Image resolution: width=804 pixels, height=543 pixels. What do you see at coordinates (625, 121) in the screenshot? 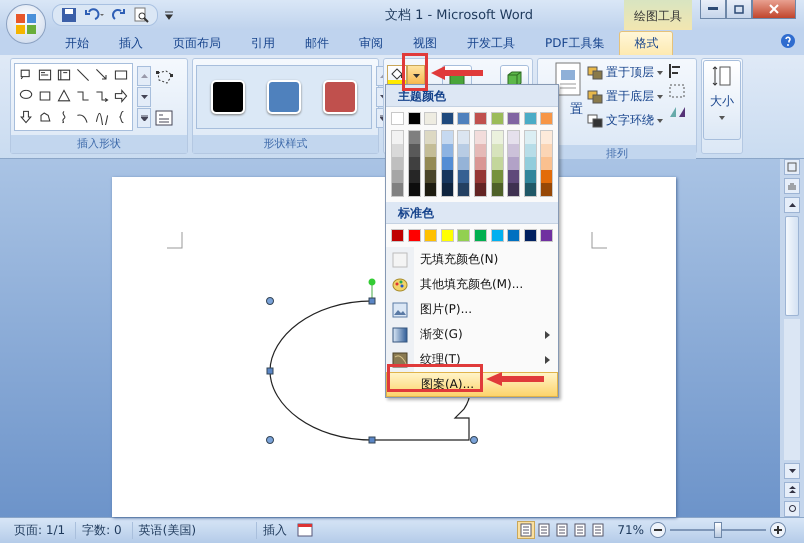
I see `arrange-button: 文字环绕` at bounding box center [625, 121].